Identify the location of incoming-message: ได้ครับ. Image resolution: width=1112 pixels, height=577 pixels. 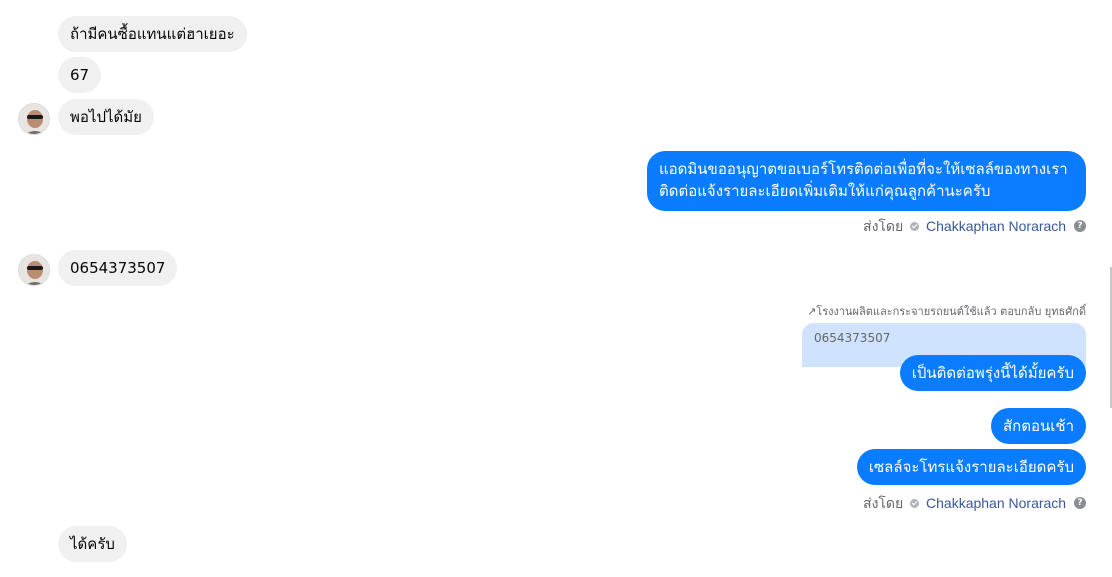
(92, 544).